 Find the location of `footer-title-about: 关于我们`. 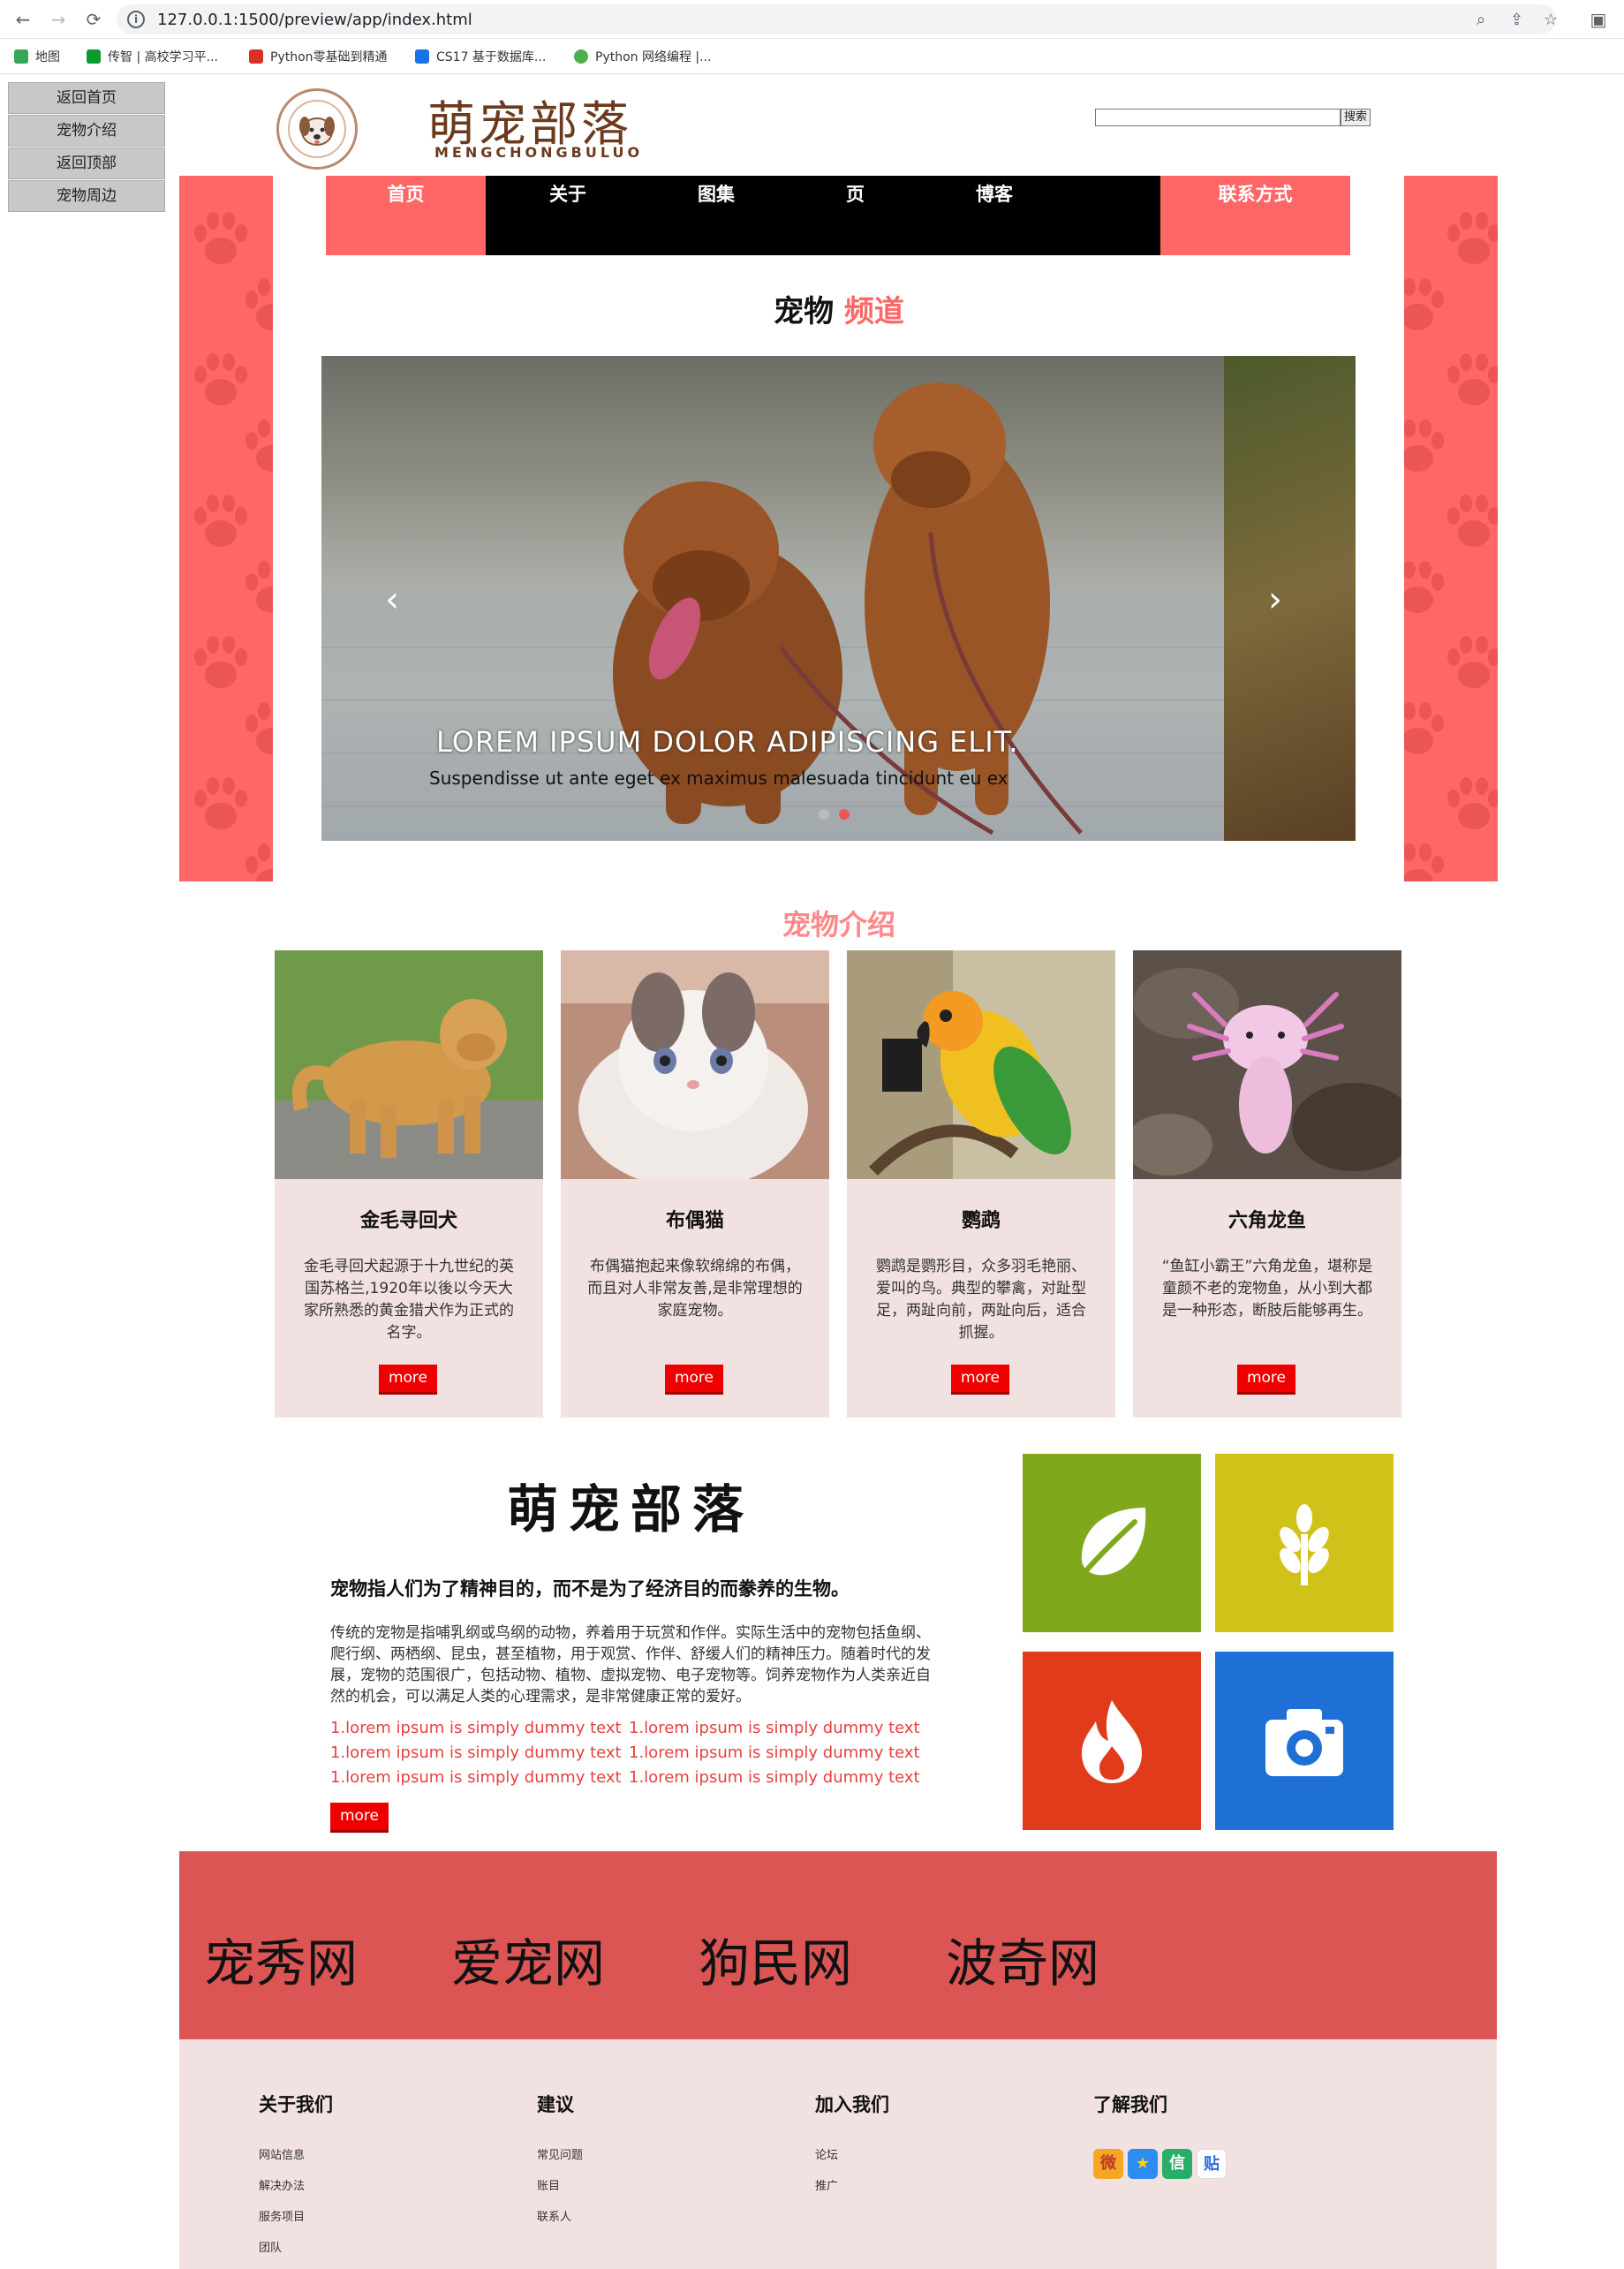

footer-title-about: 关于我们 is located at coordinates (296, 2104).